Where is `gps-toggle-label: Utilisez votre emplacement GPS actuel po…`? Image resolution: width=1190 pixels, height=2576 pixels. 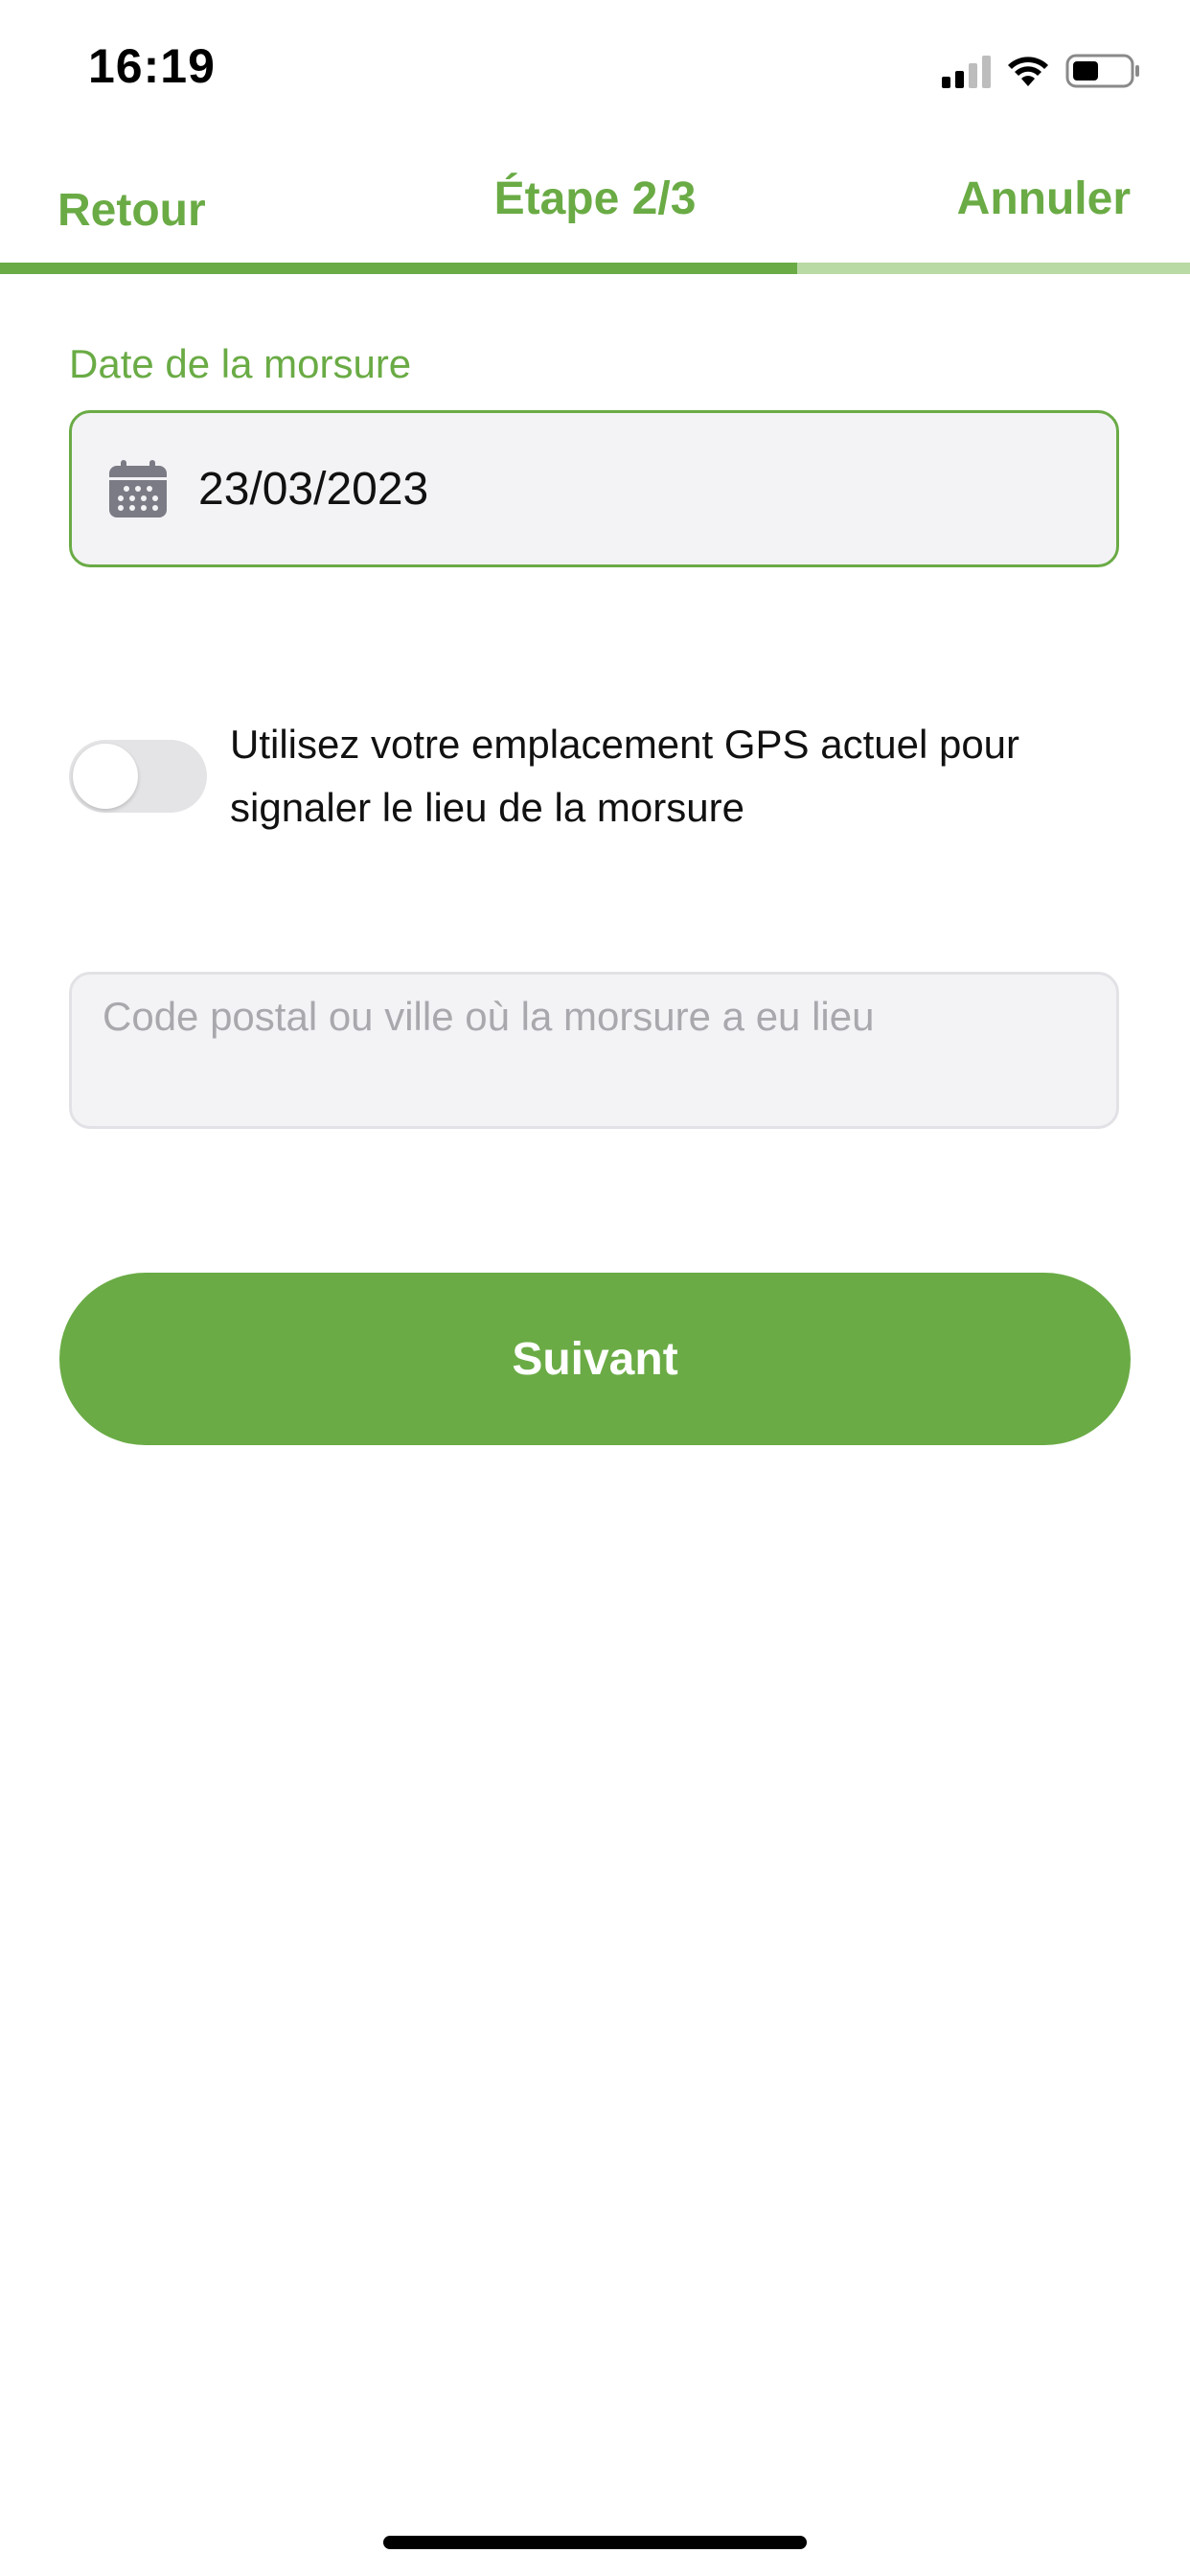
gps-toggle-label: Utilisez votre emplacement GPS actuel po… is located at coordinates (625, 776).